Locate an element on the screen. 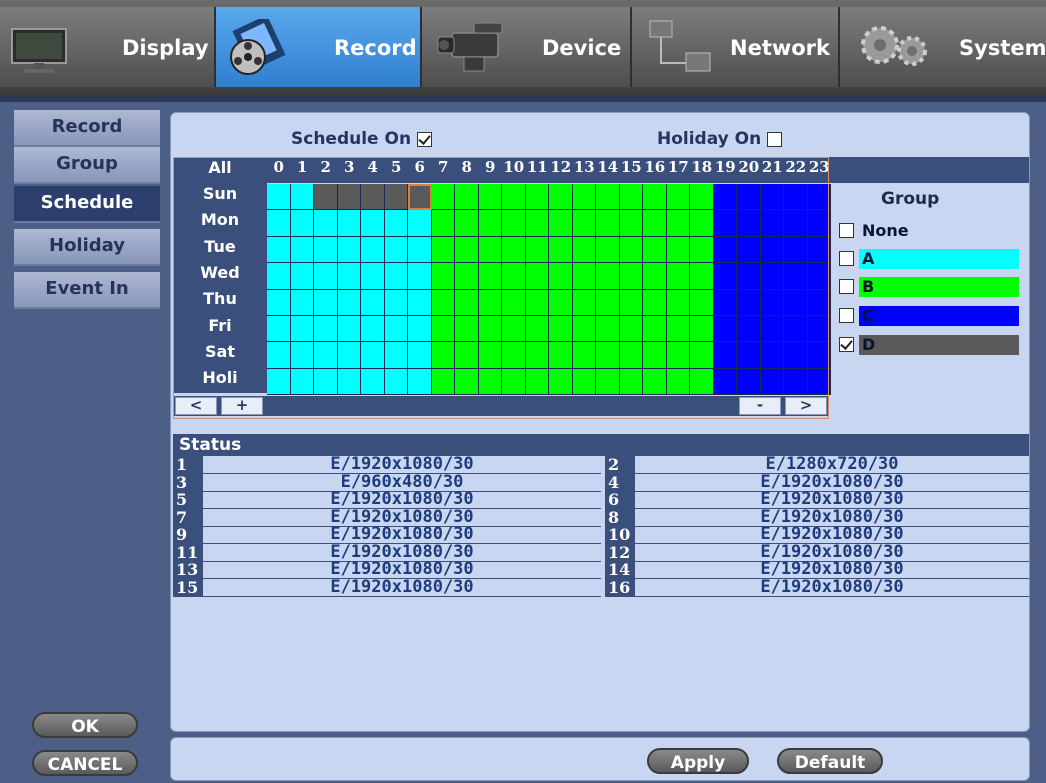  film-reel-icon is located at coordinates (258, 47).